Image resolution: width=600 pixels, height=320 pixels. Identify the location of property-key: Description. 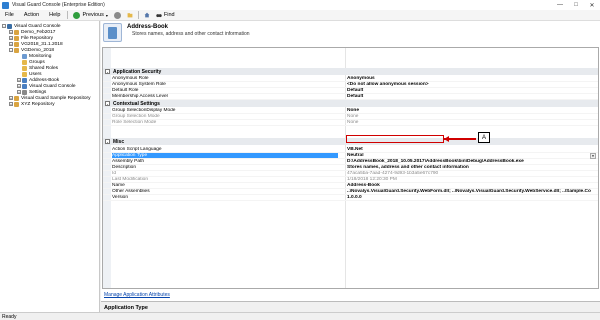
(124, 167).